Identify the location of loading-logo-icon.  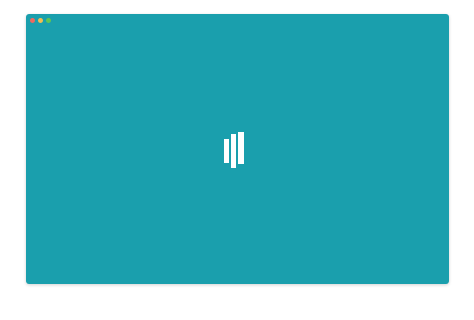
(235, 150).